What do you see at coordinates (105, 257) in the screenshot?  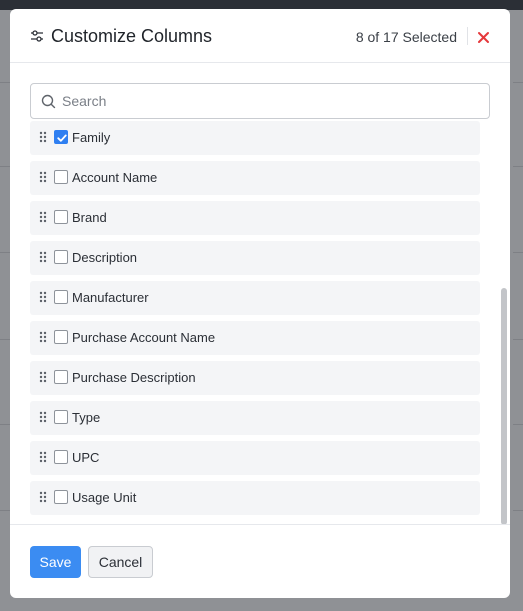 I see `column-label: Description` at bounding box center [105, 257].